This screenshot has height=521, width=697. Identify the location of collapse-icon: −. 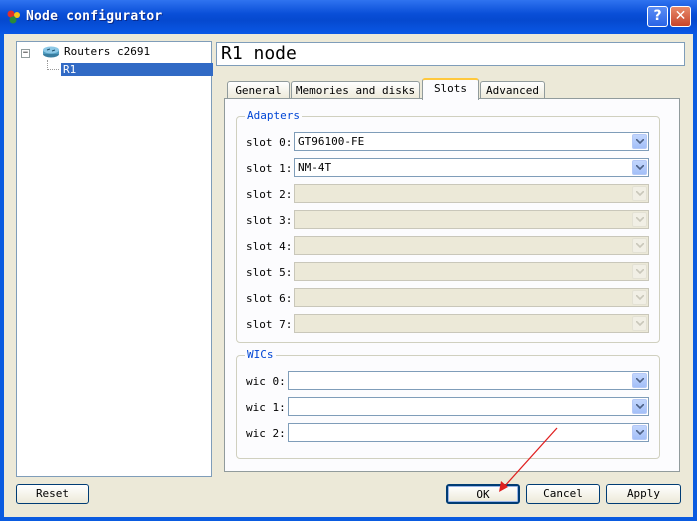
(25, 53).